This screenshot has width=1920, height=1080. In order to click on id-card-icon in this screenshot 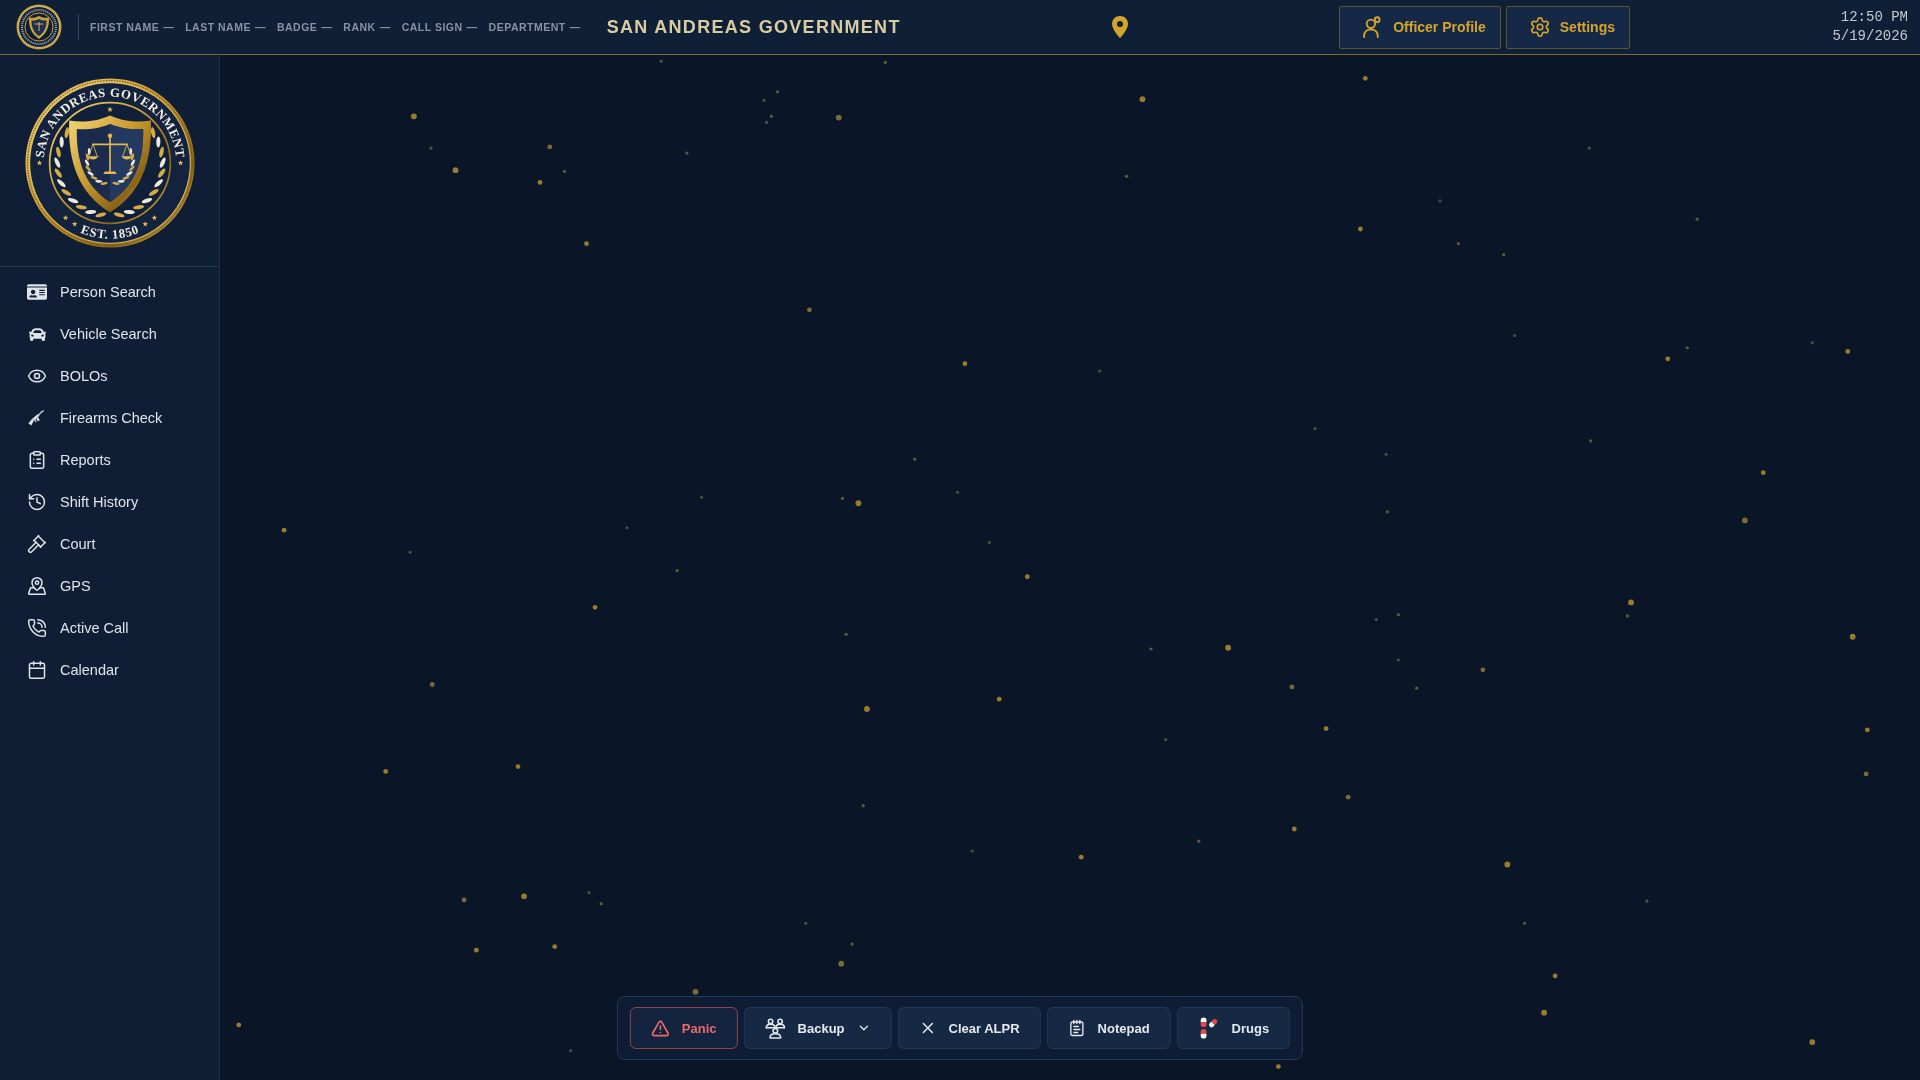, I will do `click(37, 292)`.